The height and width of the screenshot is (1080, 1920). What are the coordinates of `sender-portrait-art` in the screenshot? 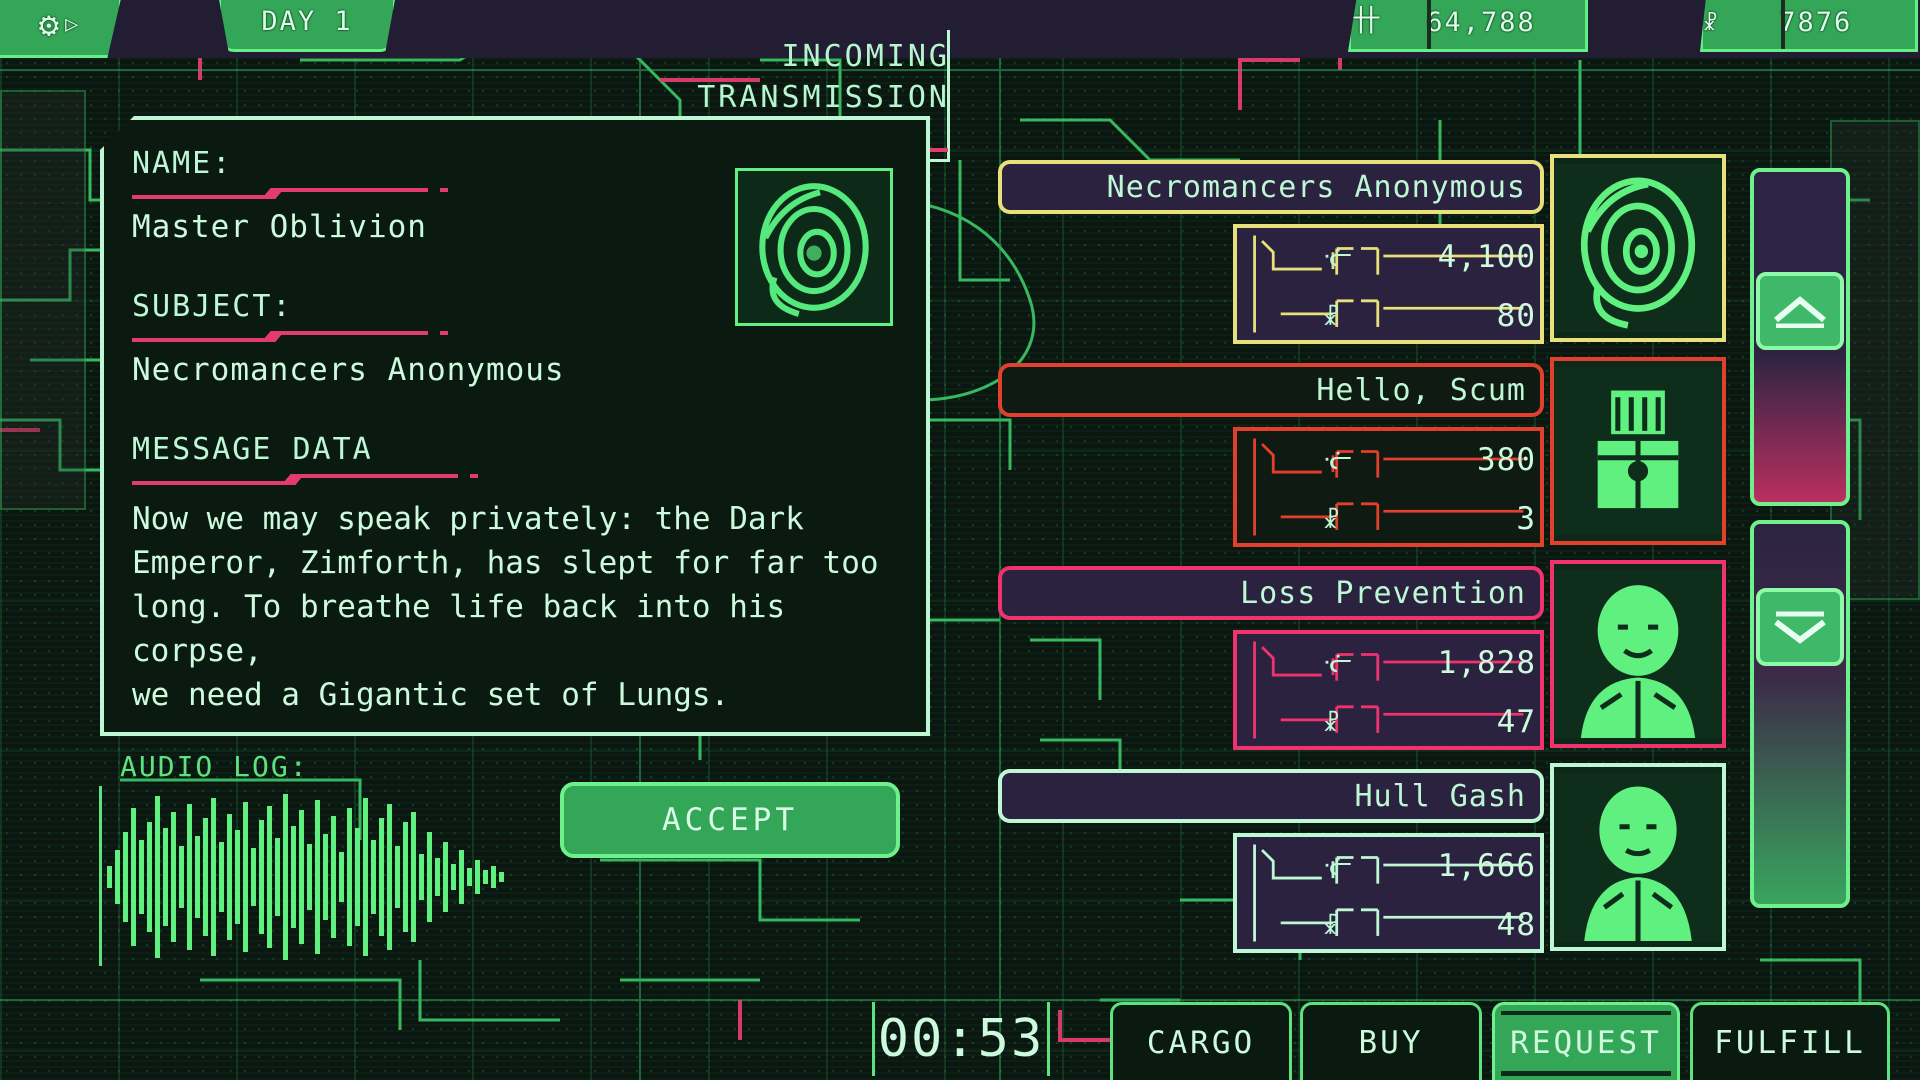 It's located at (814, 247).